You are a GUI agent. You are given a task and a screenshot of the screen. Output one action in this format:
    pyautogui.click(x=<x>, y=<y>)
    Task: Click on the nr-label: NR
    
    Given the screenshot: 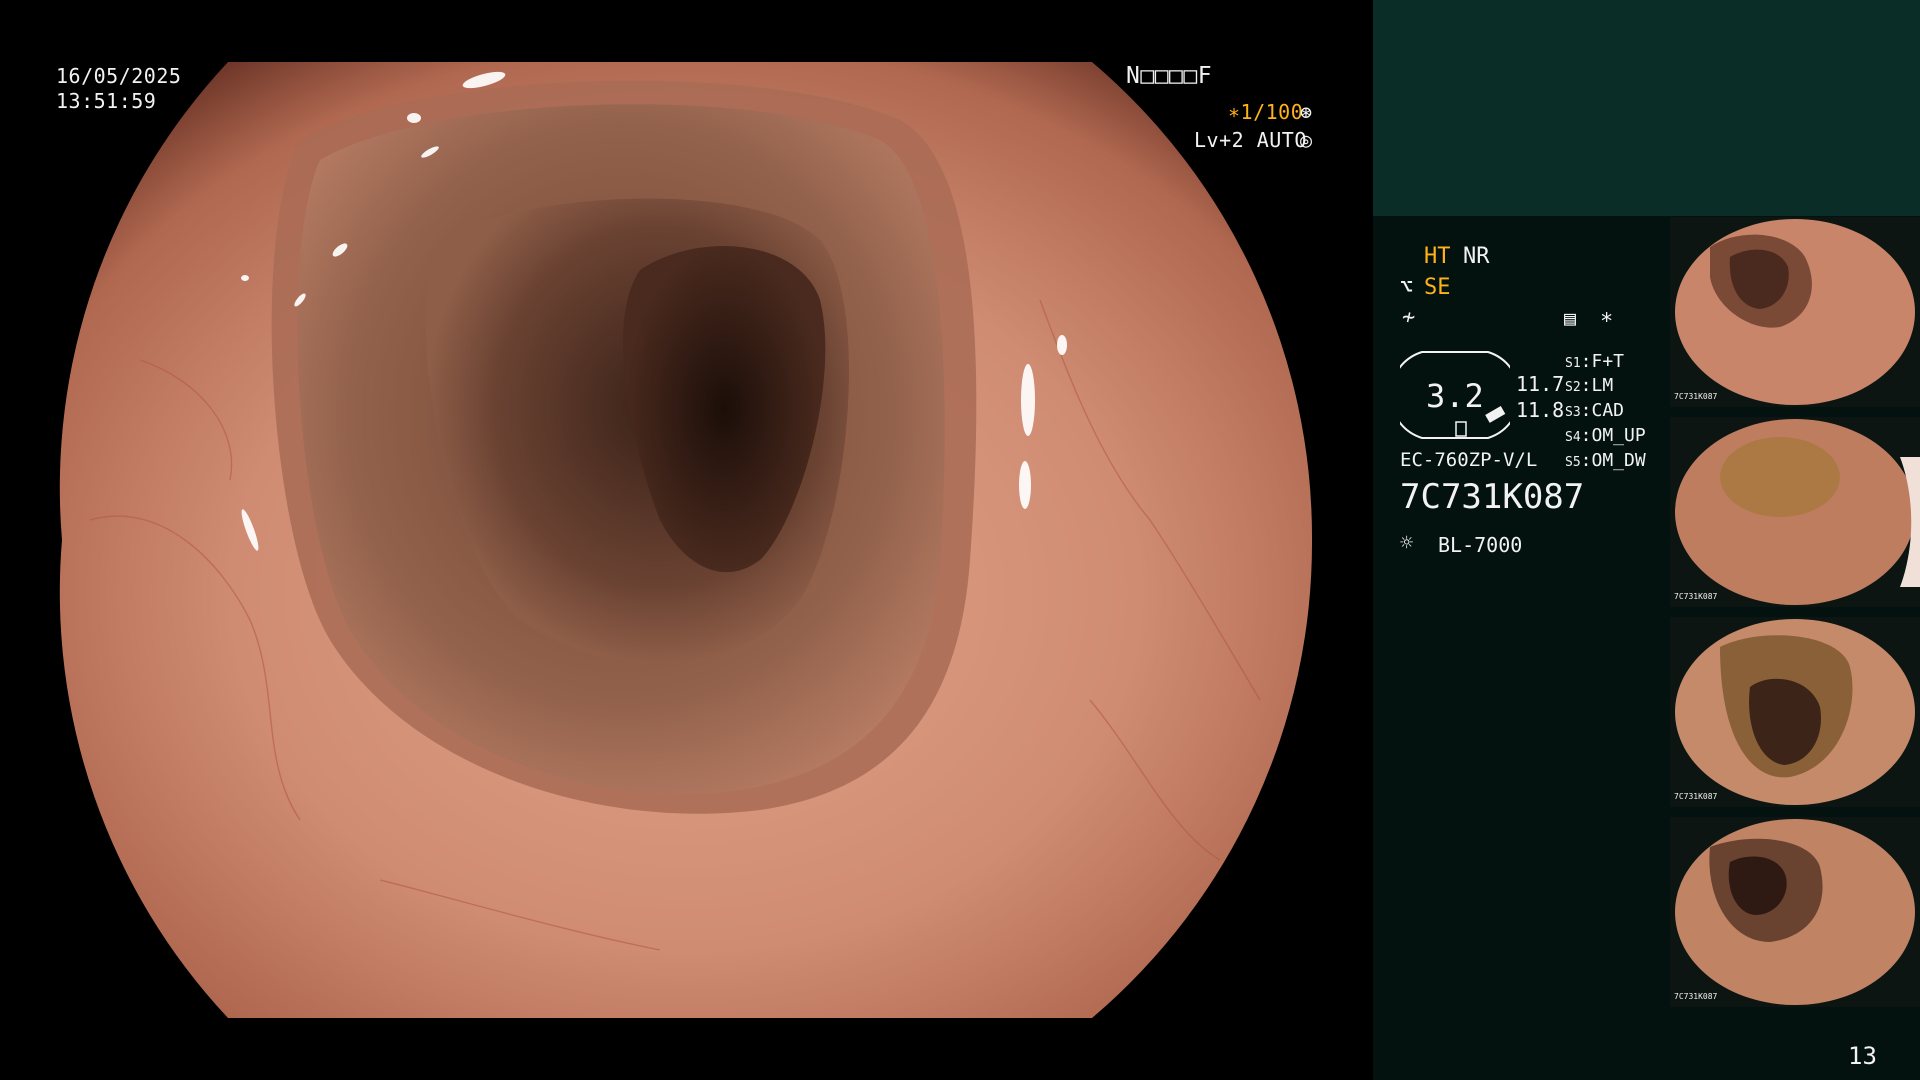 What is the action you would take?
    pyautogui.click(x=1476, y=256)
    